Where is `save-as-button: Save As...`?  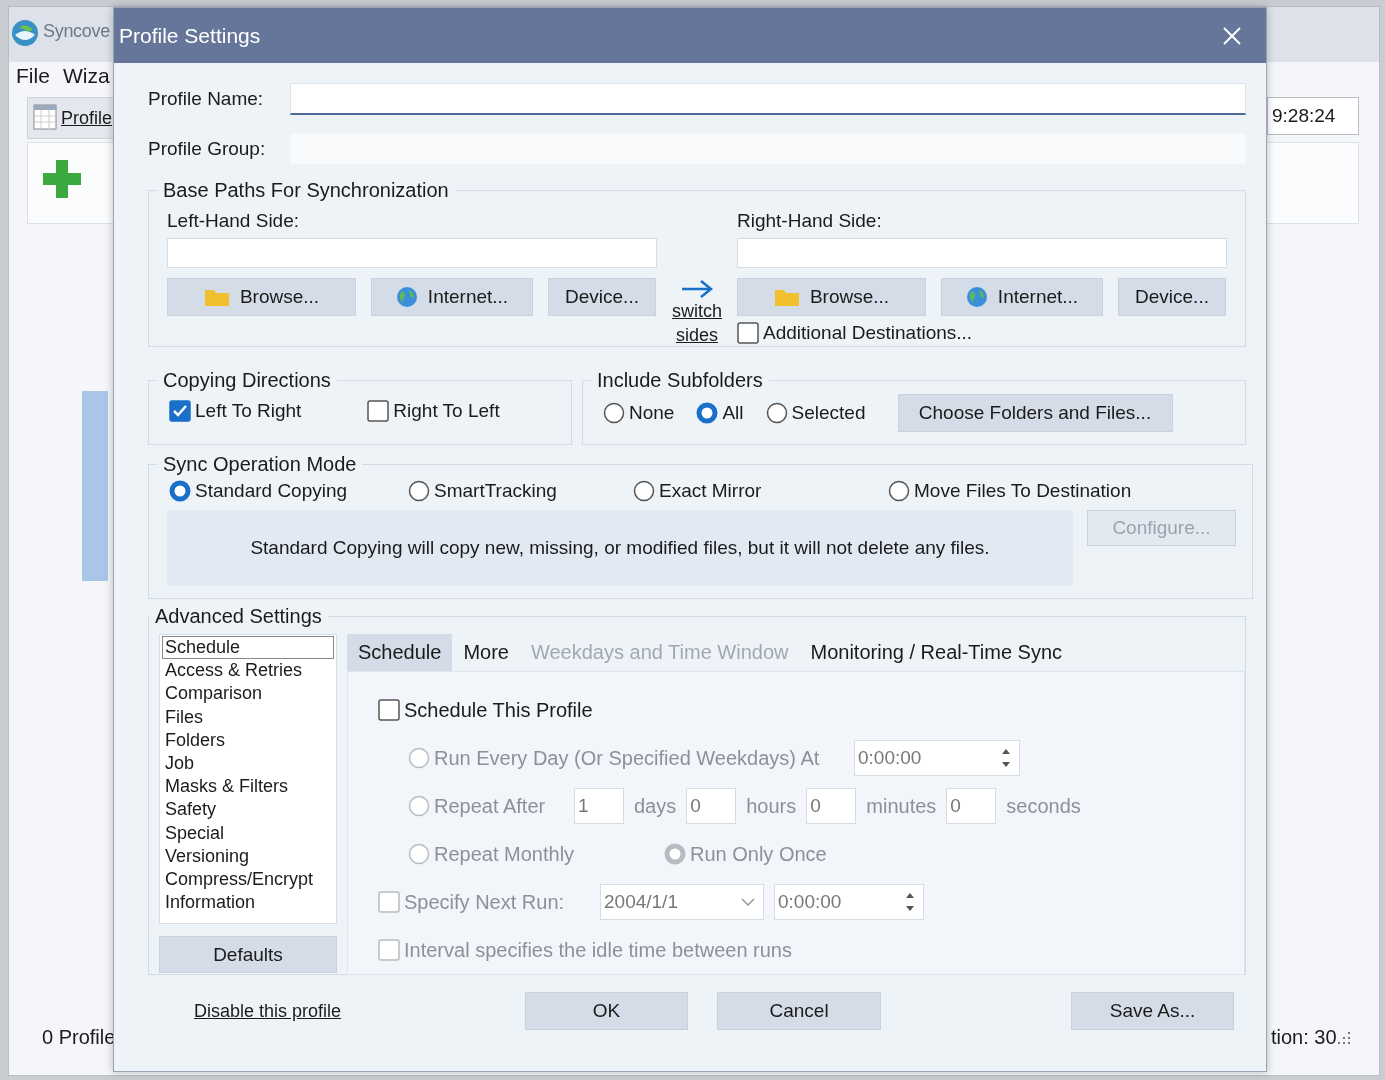 save-as-button: Save As... is located at coordinates (1153, 1011).